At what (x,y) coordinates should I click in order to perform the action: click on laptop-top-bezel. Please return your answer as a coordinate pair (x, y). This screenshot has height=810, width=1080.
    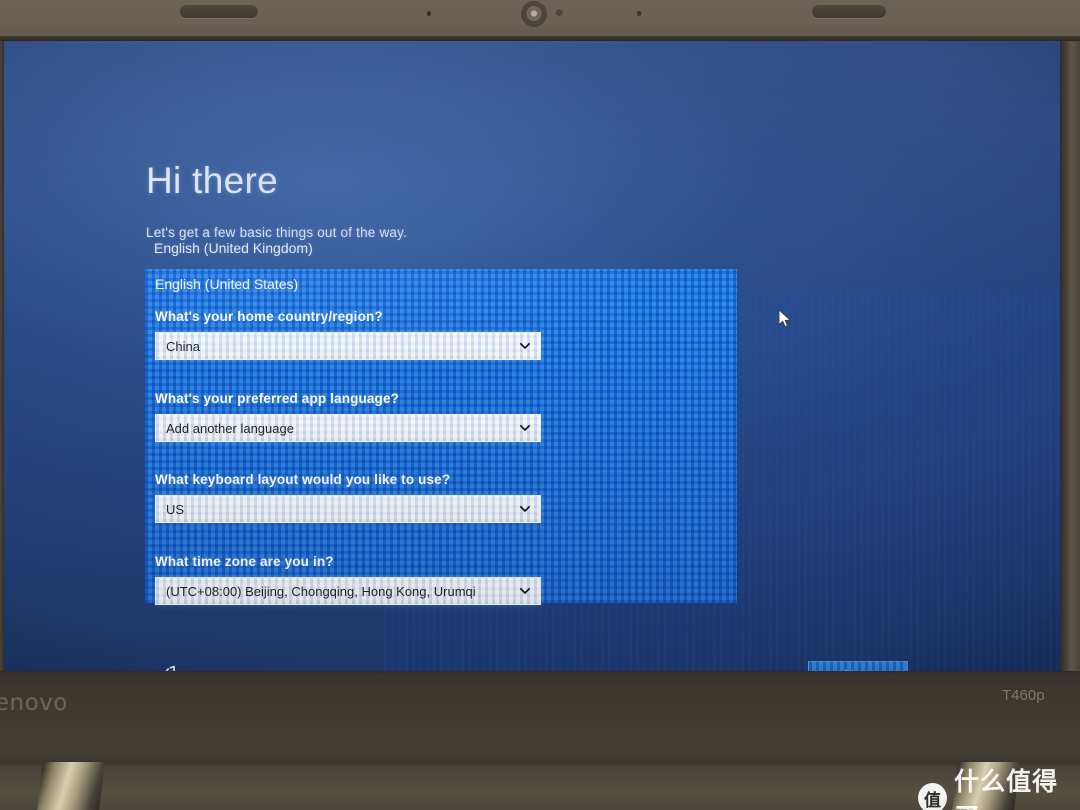
    Looking at the image, I should click on (540, 20).